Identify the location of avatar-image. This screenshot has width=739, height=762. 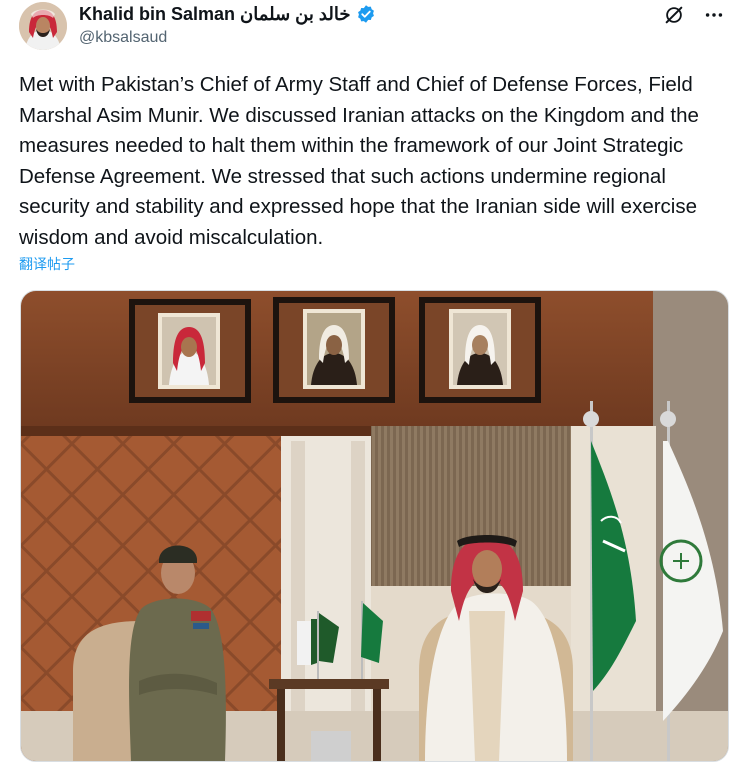
(43, 26).